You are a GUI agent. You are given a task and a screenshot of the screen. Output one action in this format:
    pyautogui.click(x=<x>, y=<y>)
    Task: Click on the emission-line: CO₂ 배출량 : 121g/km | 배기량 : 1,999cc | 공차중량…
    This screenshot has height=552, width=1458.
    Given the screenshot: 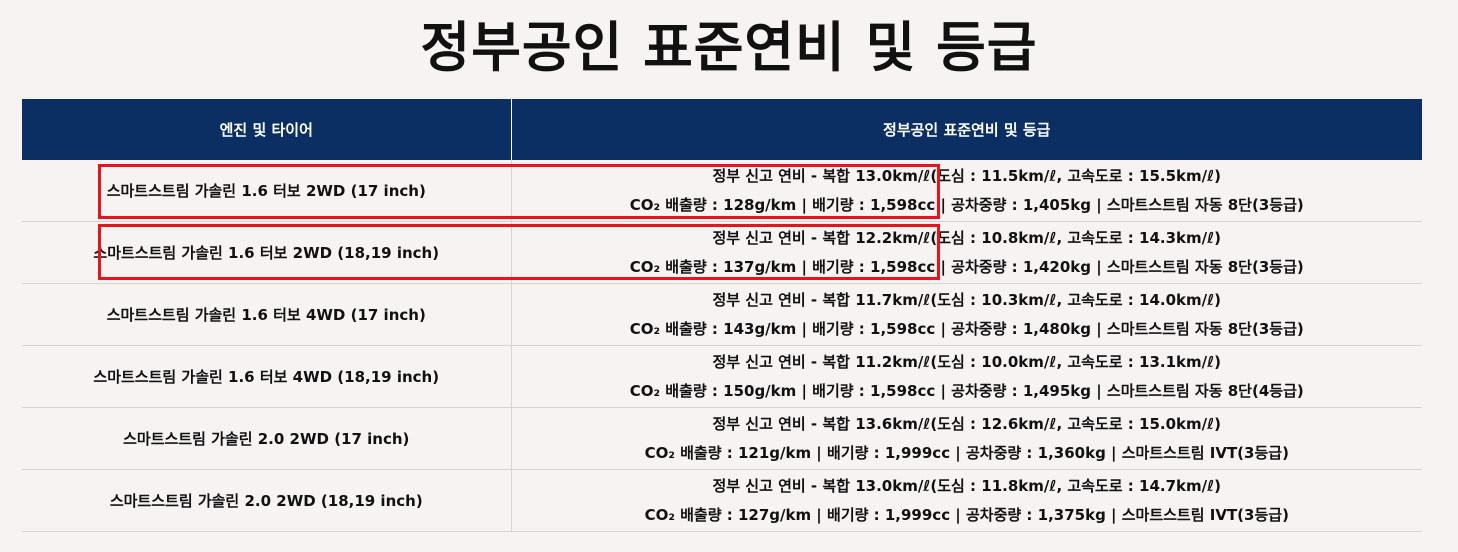 What is the action you would take?
    pyautogui.click(x=966, y=452)
    